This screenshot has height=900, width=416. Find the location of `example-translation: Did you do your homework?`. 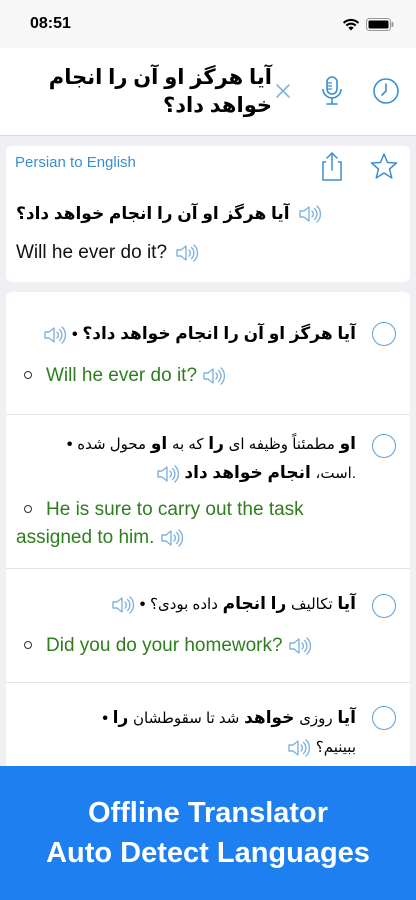

example-translation: Did you do your homework? is located at coordinates (181, 646).